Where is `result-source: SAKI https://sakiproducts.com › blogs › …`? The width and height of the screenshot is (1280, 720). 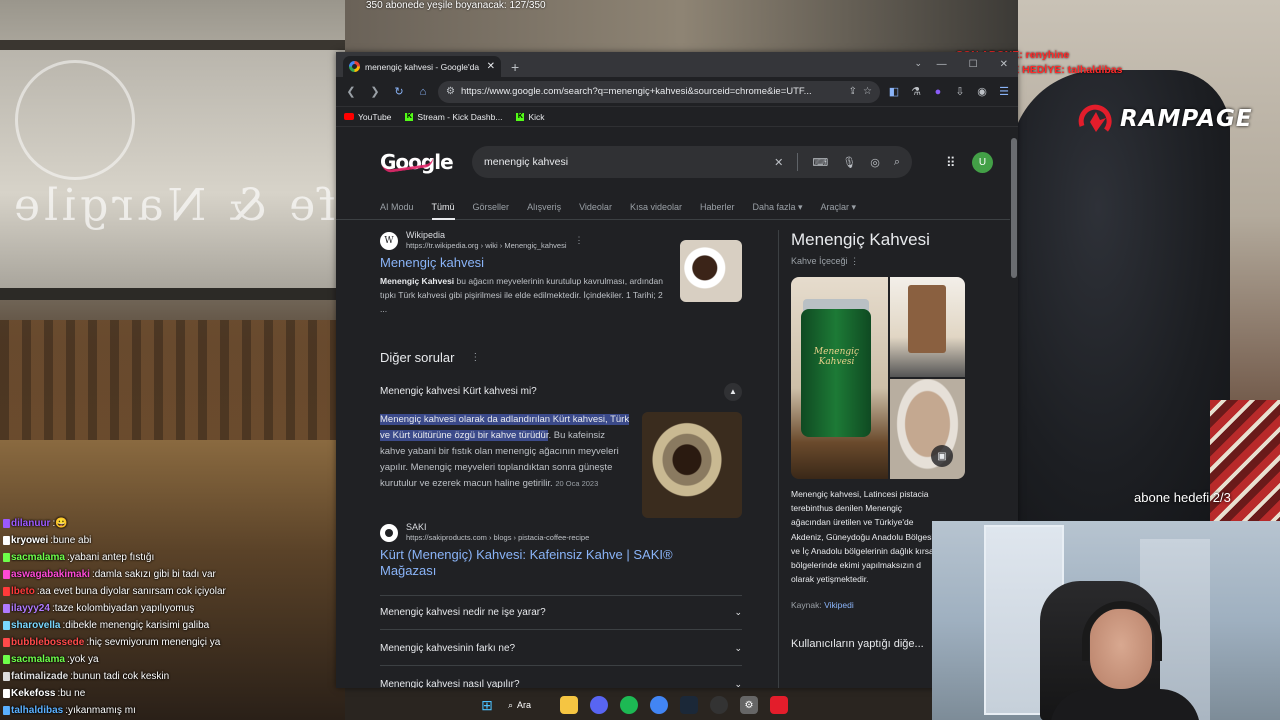
result-source: SAKI https://sakiproducts.com › blogs › … is located at coordinates (561, 532).